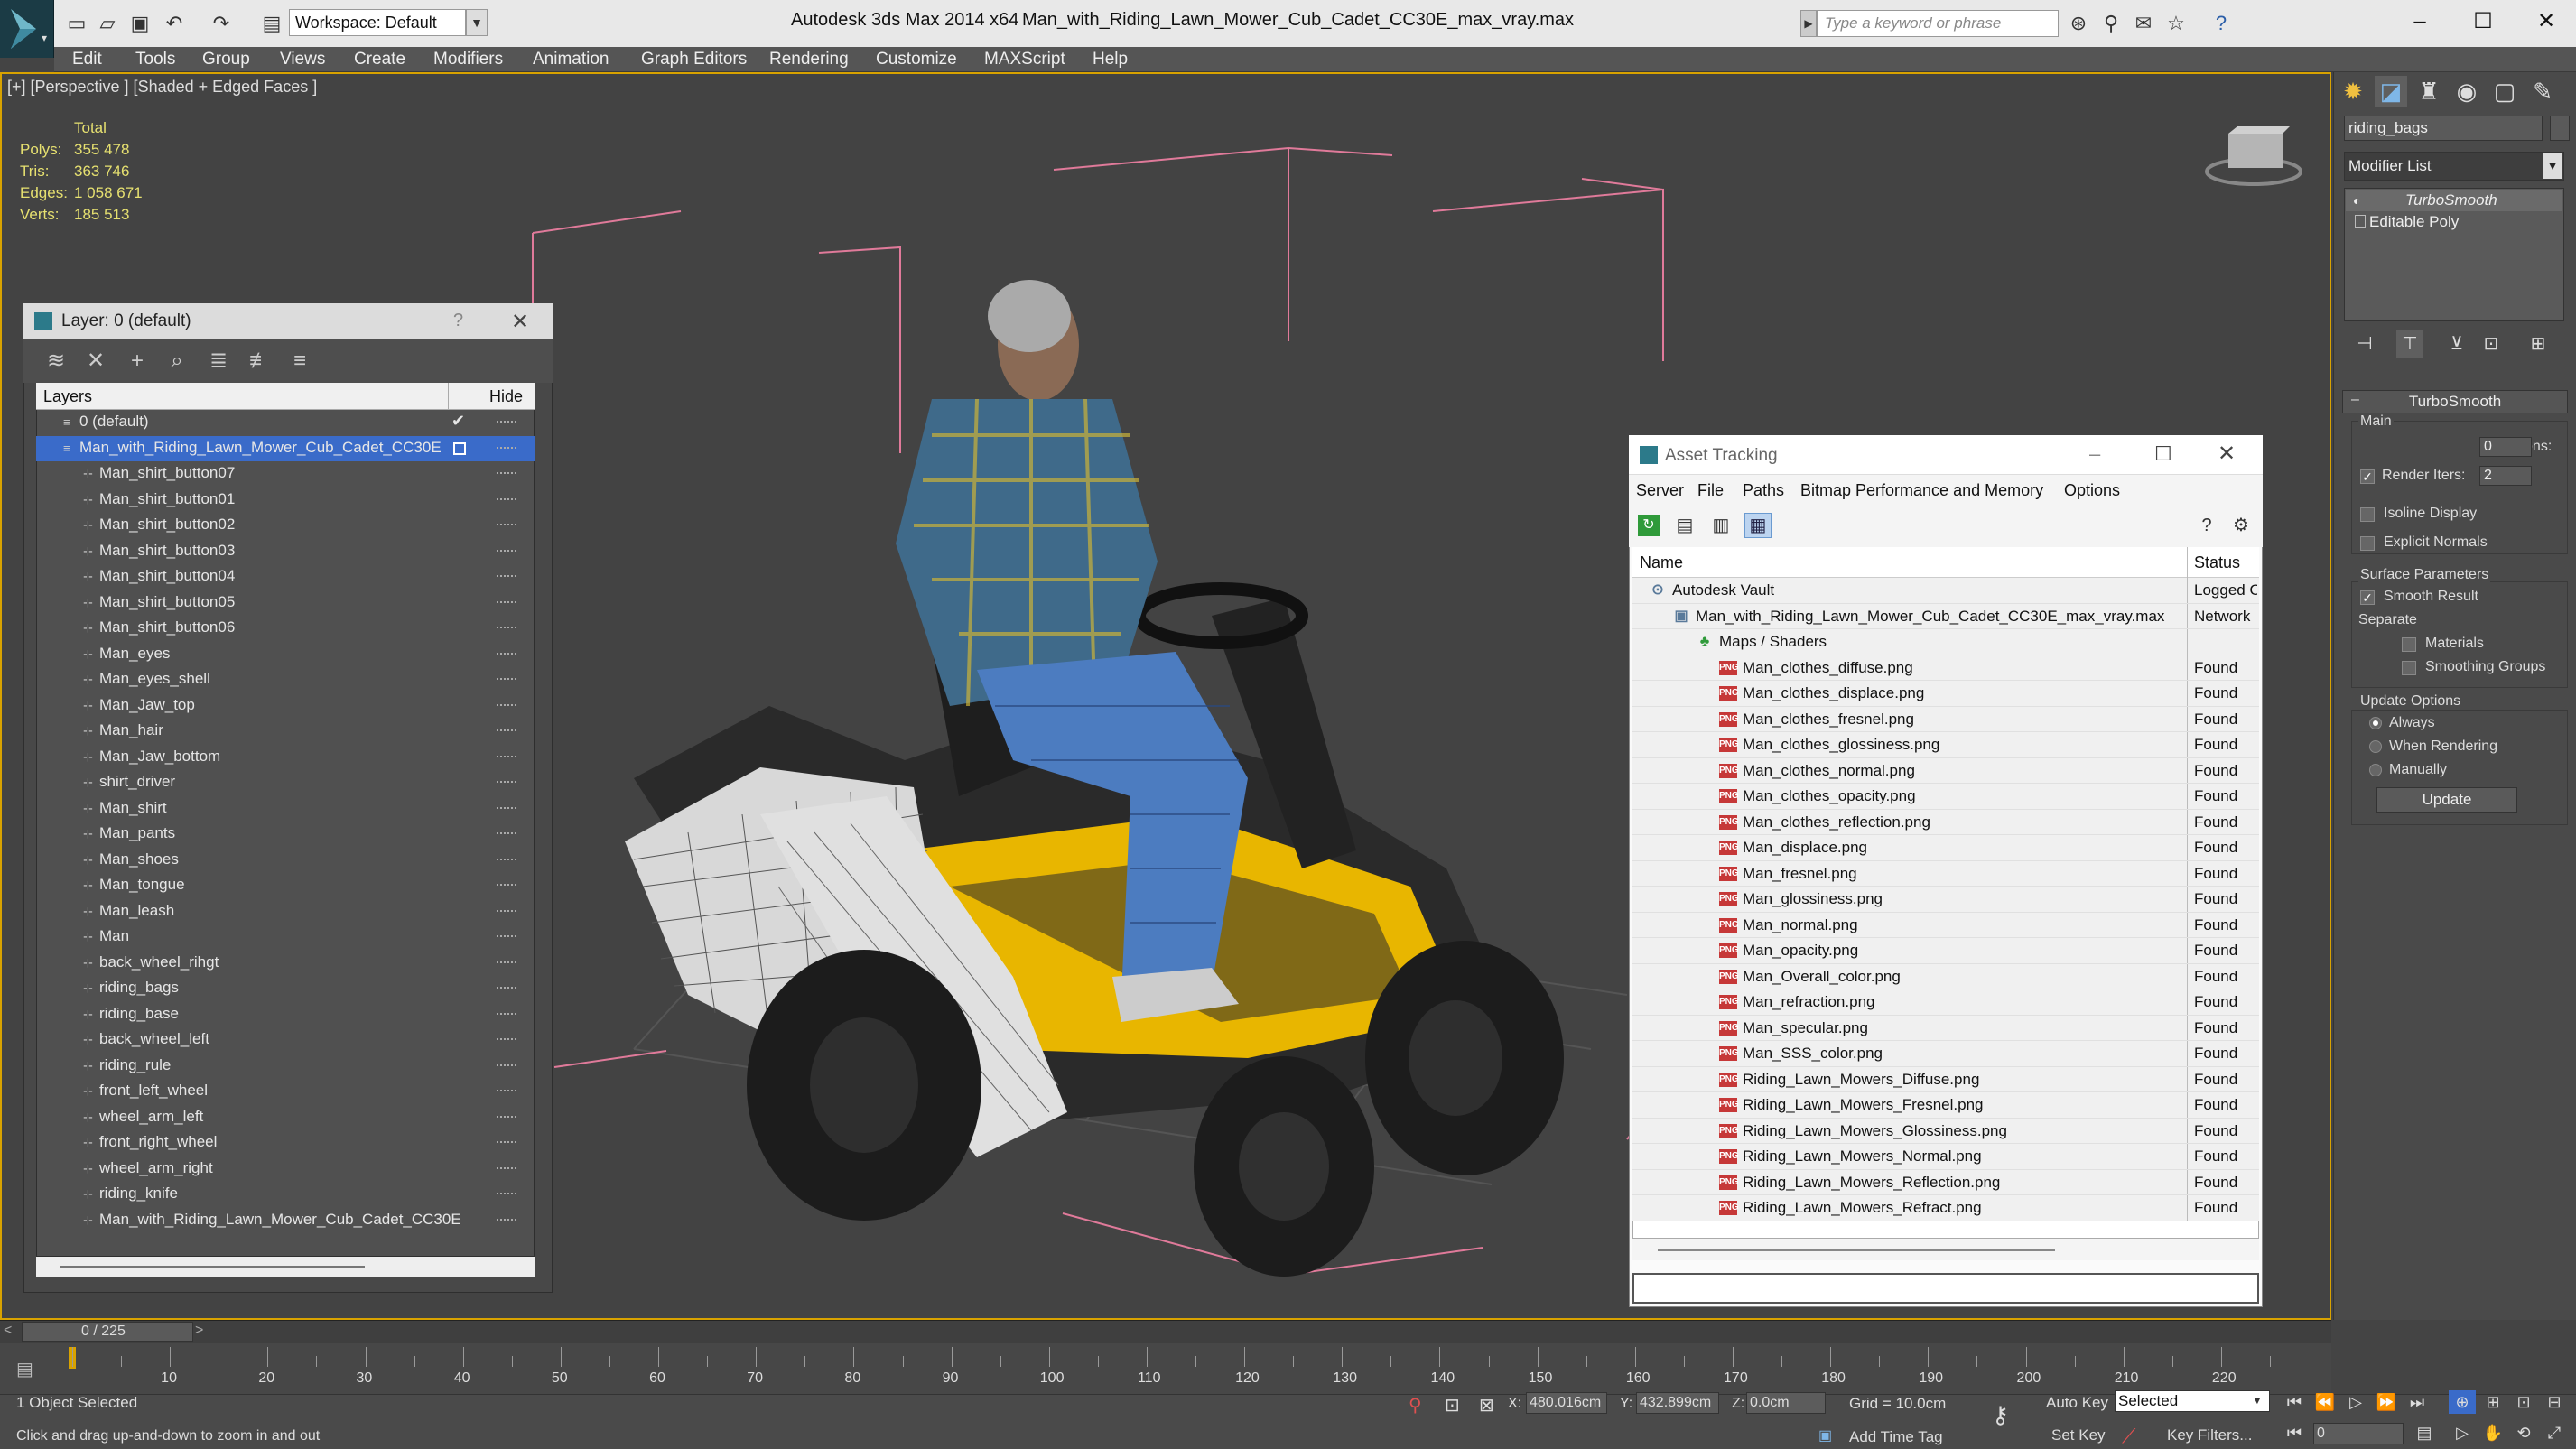  What do you see at coordinates (2163, 454) in the screenshot?
I see `asset-maximize-icon: ☐` at bounding box center [2163, 454].